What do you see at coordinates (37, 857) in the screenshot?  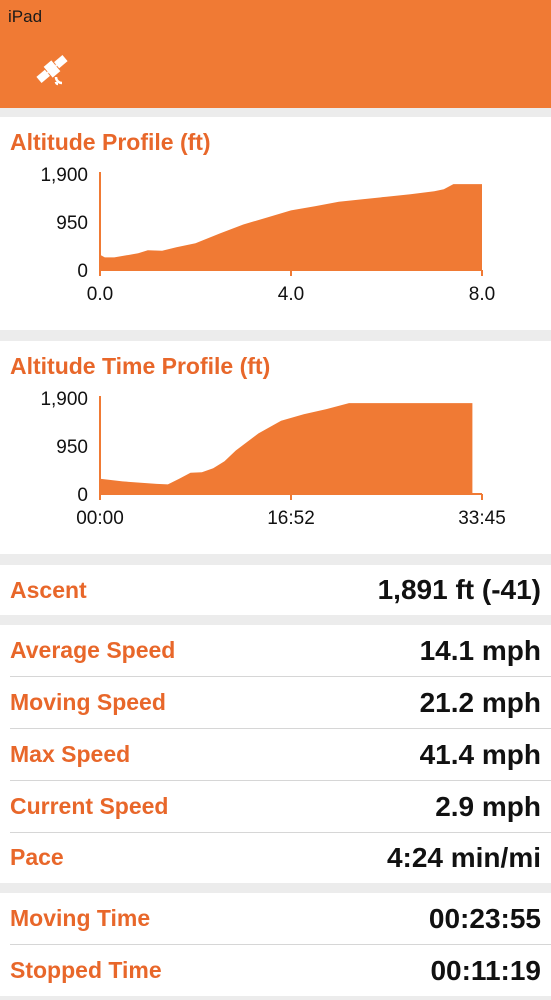 I see `pace-label: Pace` at bounding box center [37, 857].